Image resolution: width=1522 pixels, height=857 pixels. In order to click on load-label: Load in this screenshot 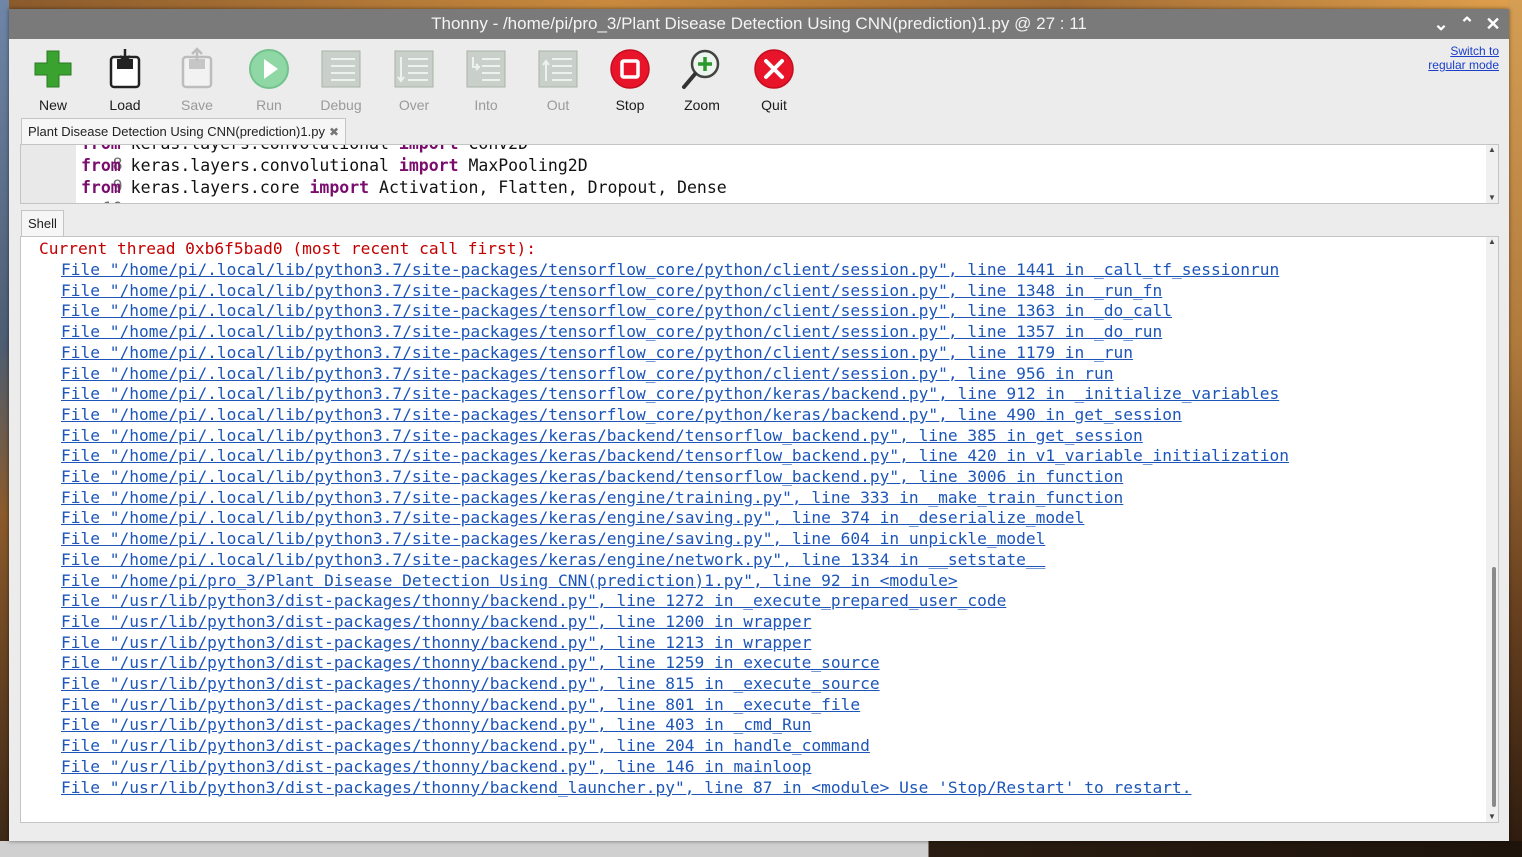, I will do `click(125, 105)`.